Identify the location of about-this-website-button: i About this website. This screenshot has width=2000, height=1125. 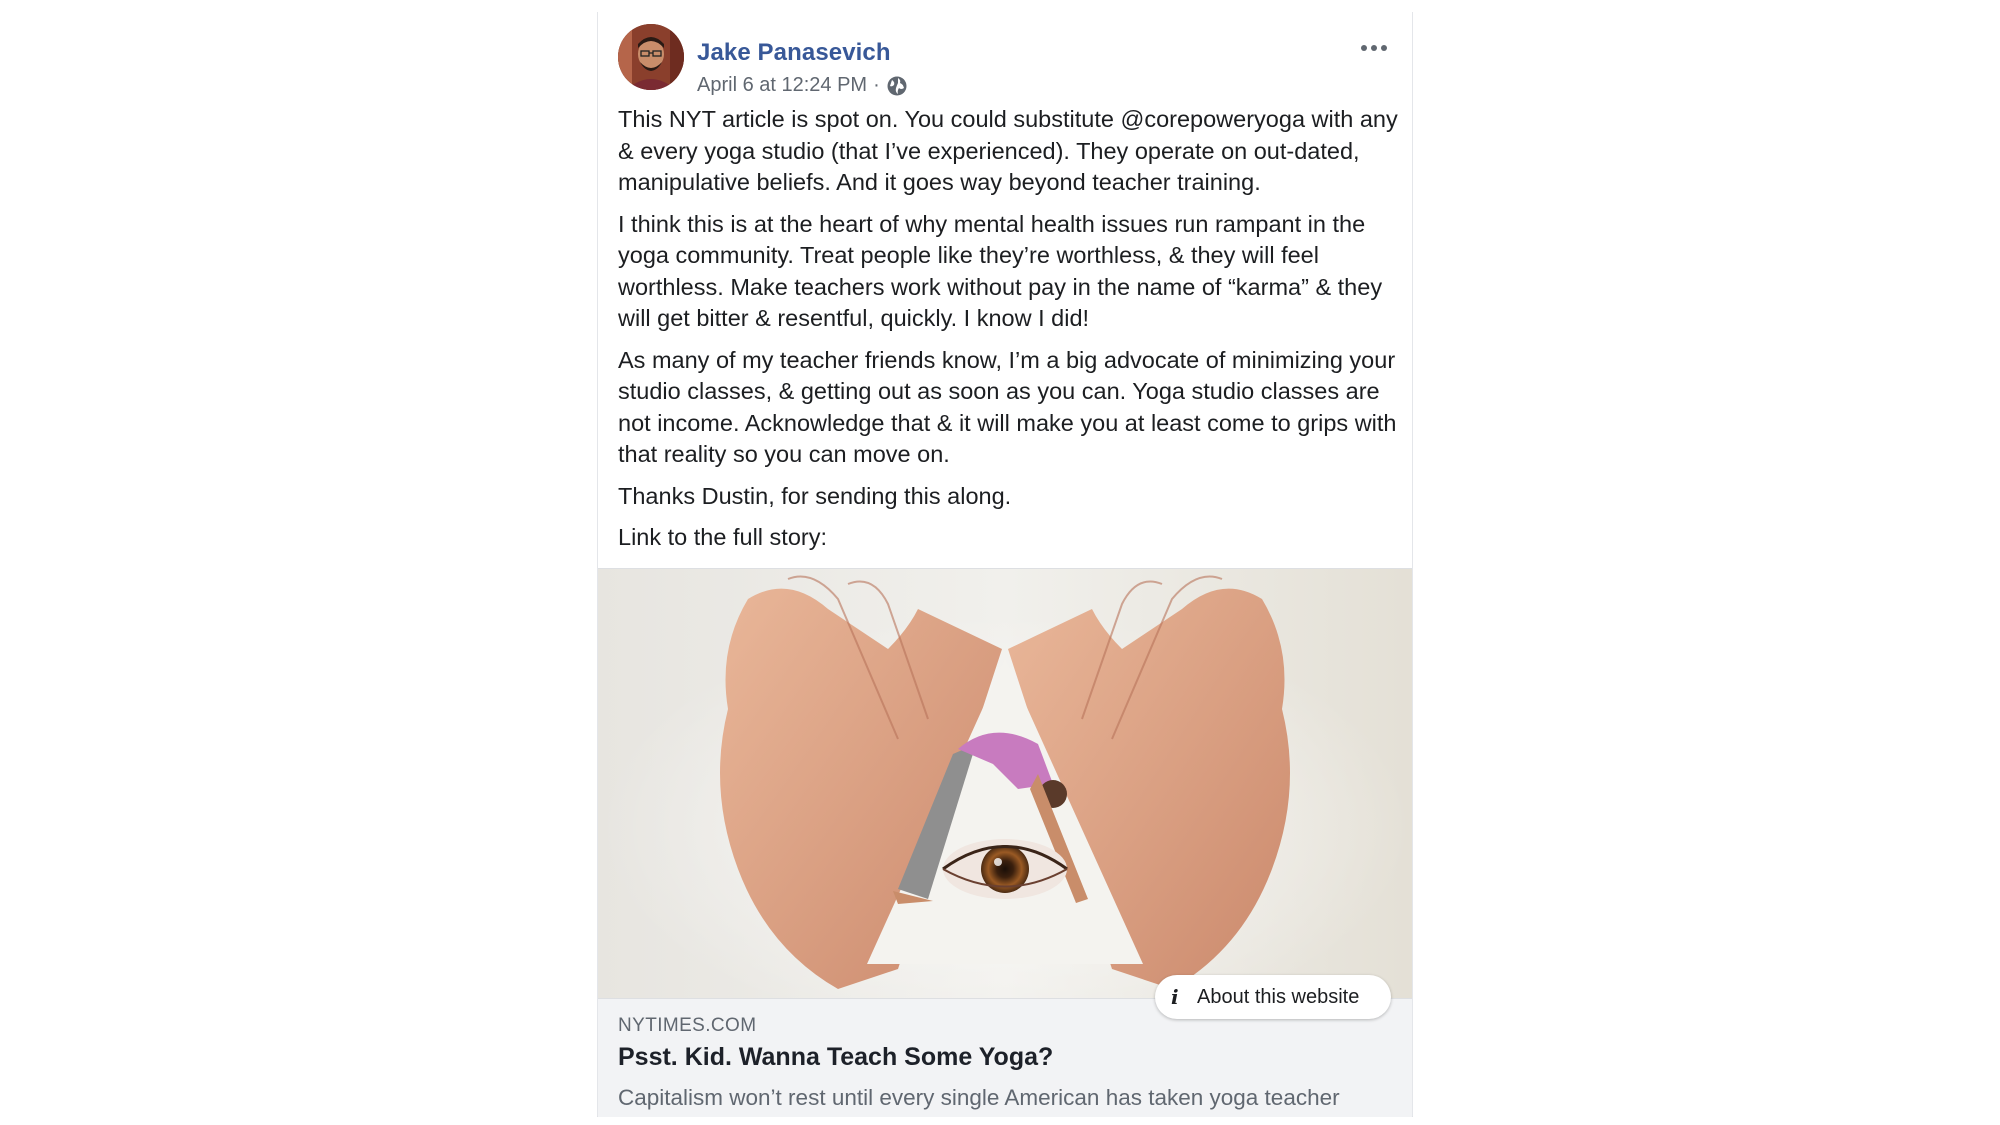
(1273, 997).